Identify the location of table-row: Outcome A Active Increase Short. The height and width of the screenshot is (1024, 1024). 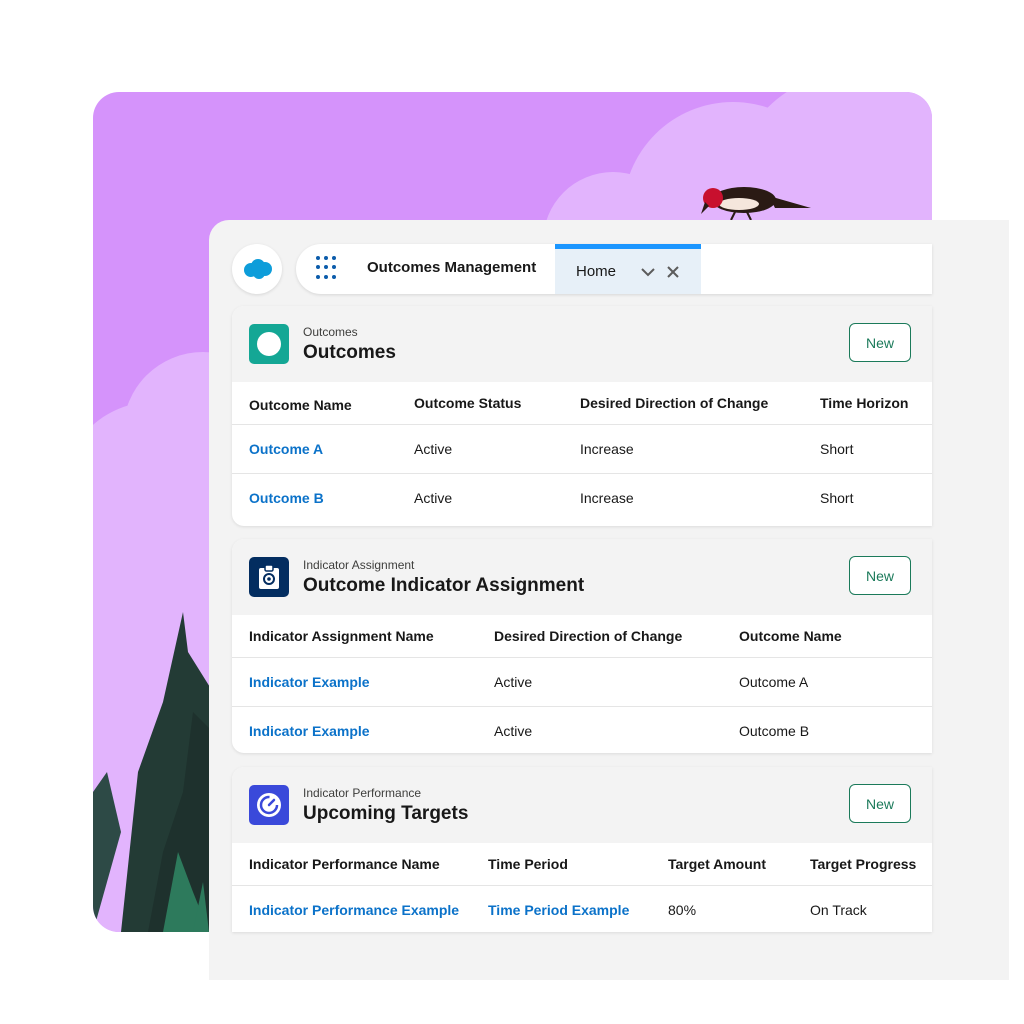
(582, 448).